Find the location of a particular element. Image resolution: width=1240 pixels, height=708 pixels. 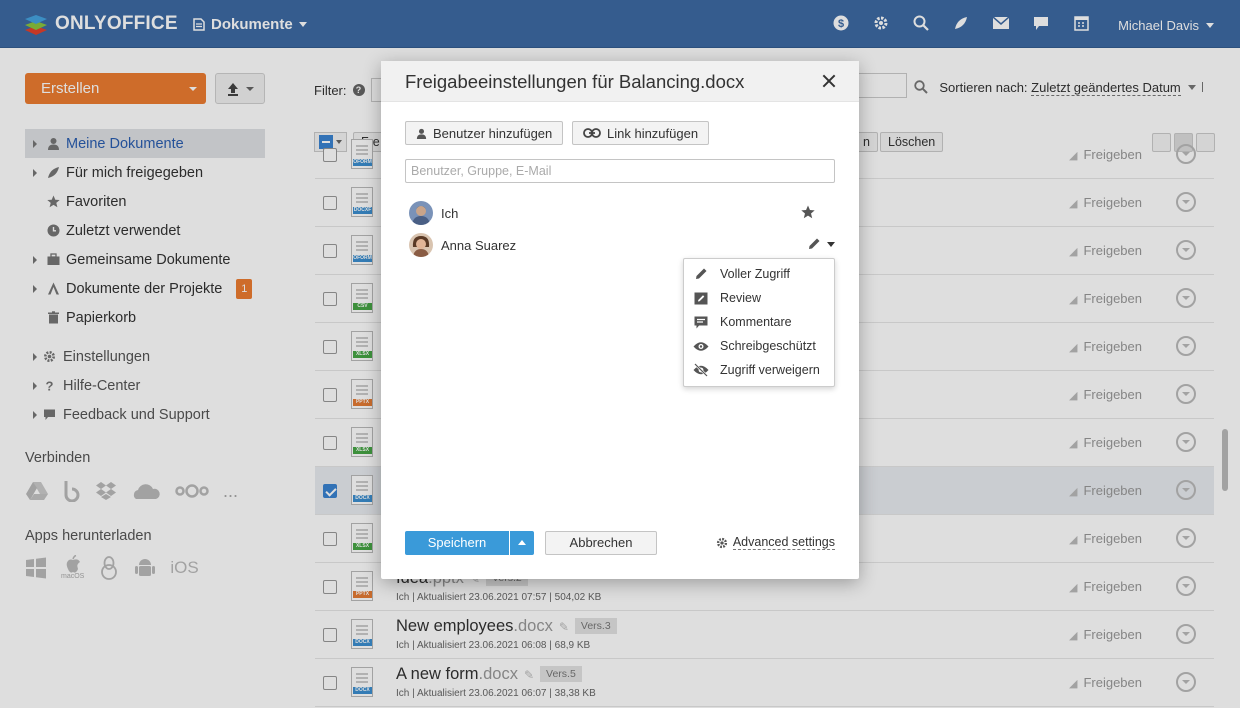

add-link-button: Link hinzufügen is located at coordinates (641, 133).